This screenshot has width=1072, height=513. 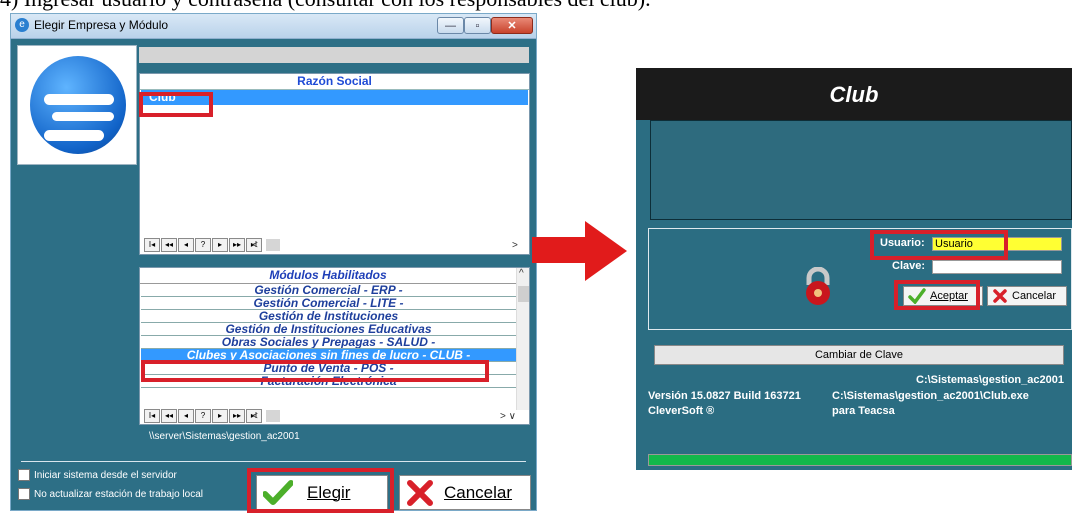 I want to click on company-name: CleverSoft ®, so click(x=681, y=411).